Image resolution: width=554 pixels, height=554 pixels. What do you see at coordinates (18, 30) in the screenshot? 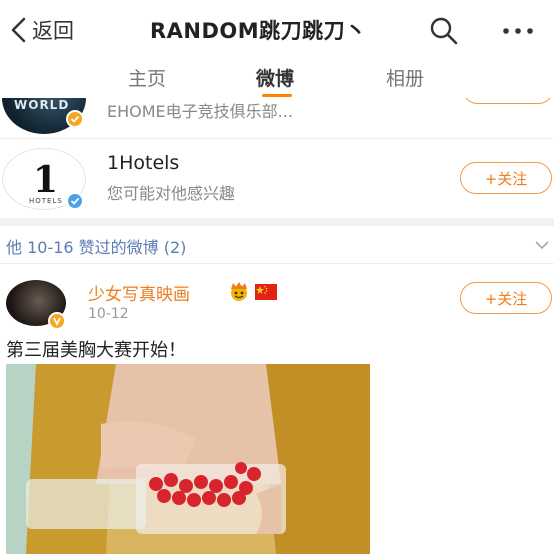
I see `chevron-left-icon` at bounding box center [18, 30].